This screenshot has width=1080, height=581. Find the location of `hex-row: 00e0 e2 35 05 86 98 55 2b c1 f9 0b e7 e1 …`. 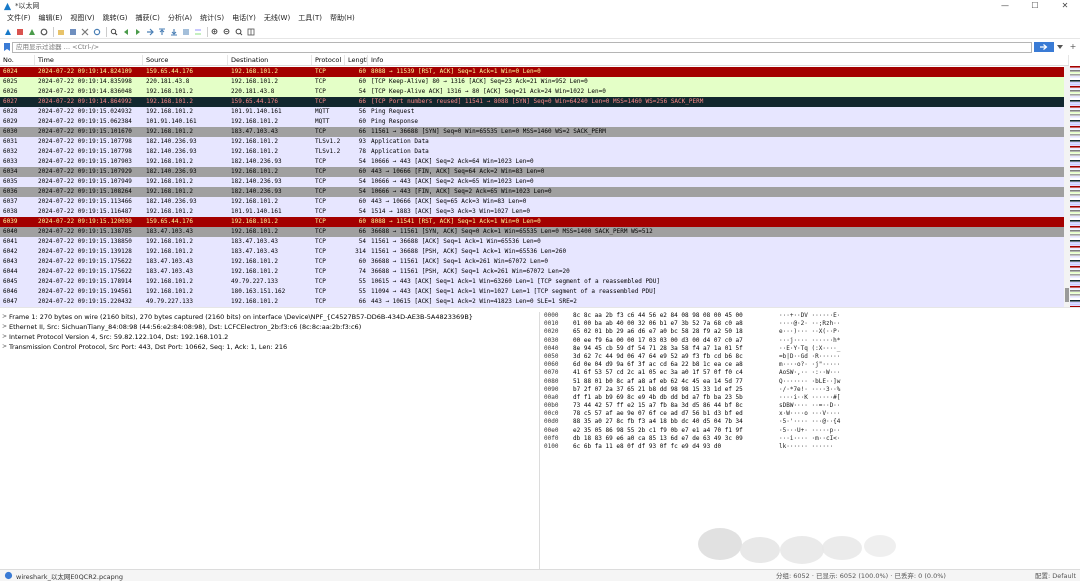

hex-row: 00e0 e2 35 05 86 98 55 2b c1 f9 0b e7 e1 … is located at coordinates (810, 431).